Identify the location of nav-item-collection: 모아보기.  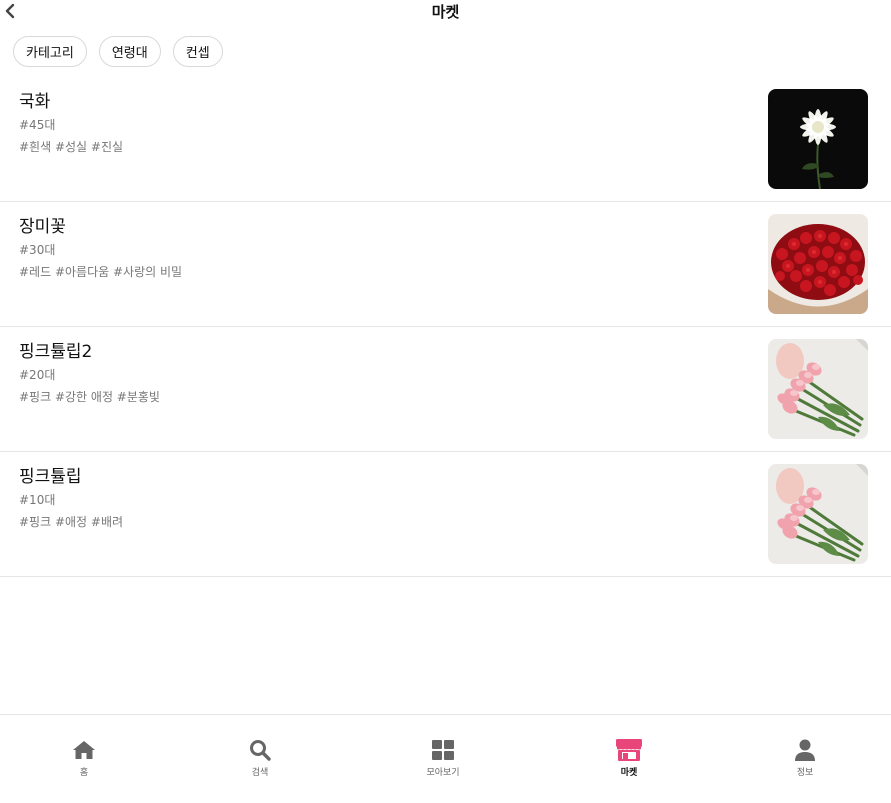
(443, 758).